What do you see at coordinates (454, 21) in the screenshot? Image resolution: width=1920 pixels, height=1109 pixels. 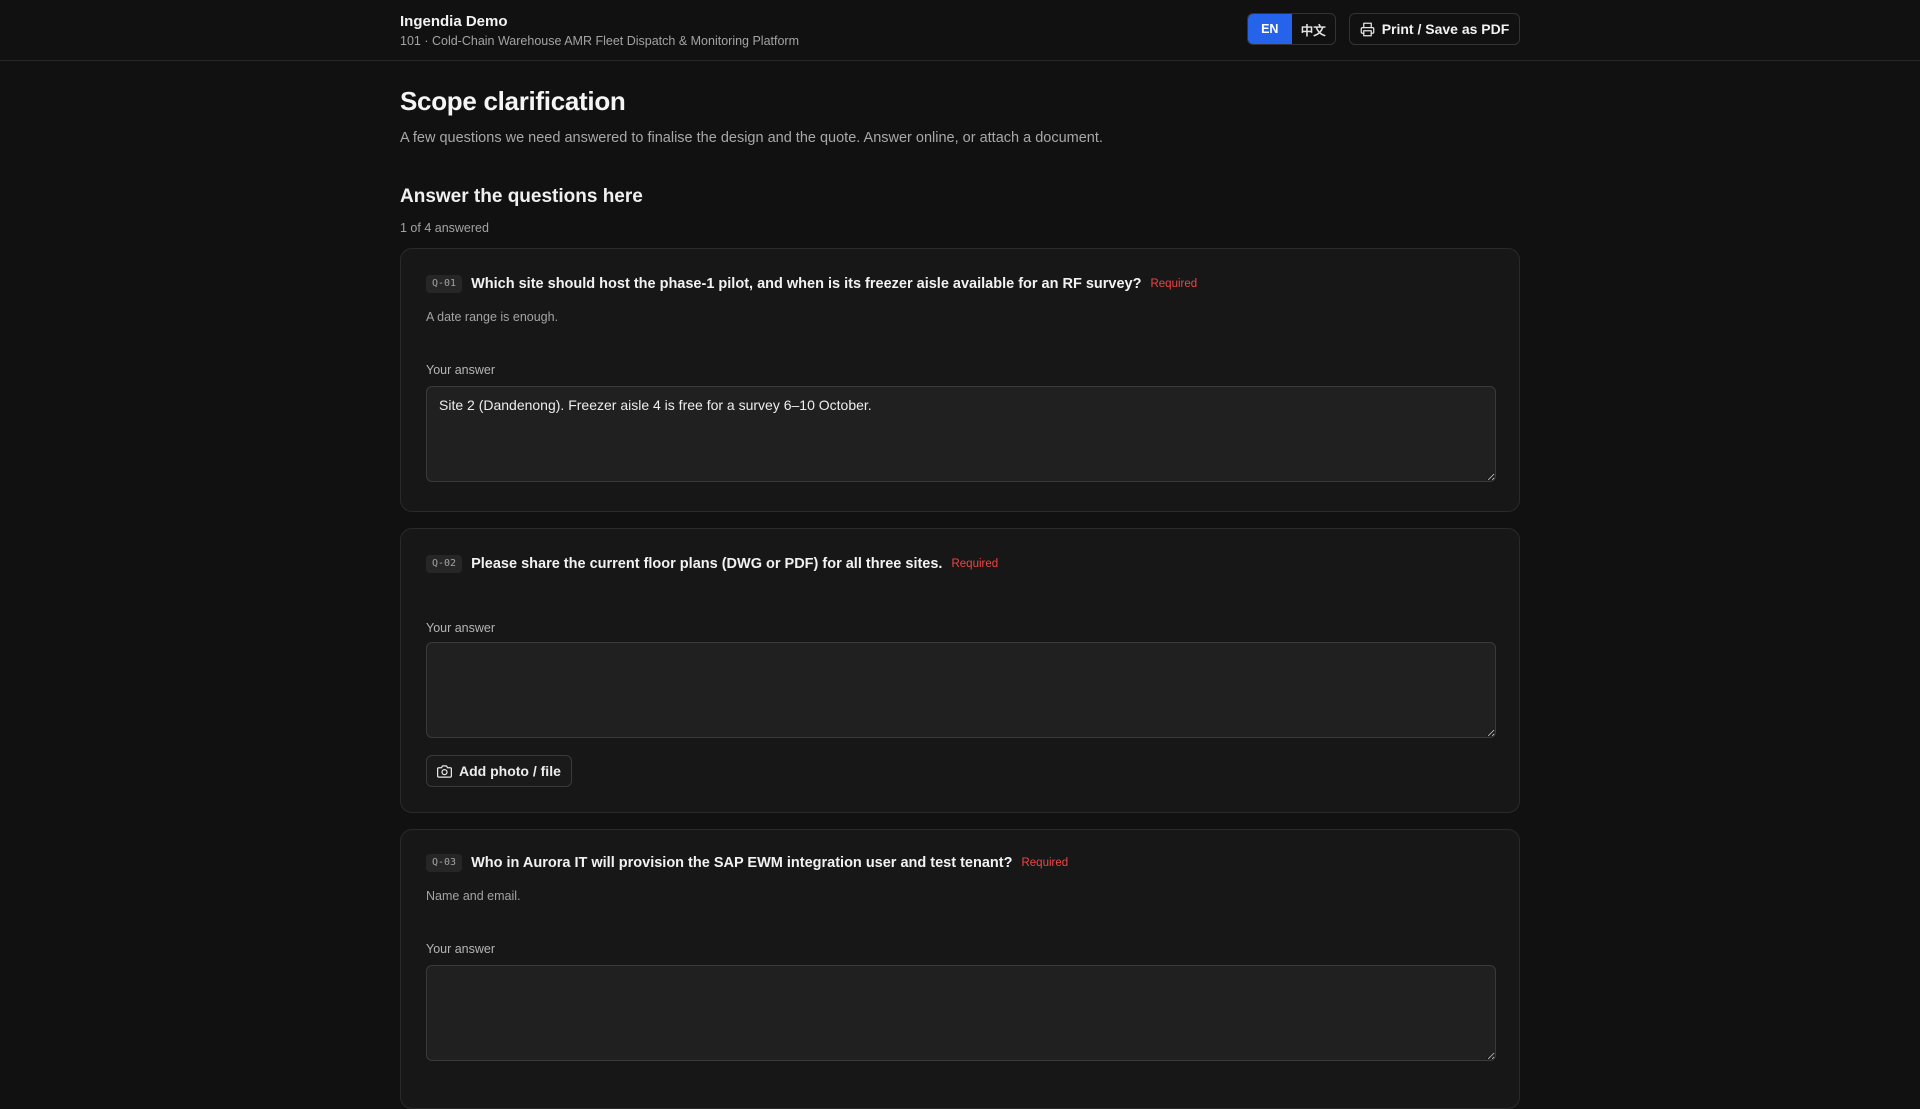 I see `brand-name: Ingendia Demo` at bounding box center [454, 21].